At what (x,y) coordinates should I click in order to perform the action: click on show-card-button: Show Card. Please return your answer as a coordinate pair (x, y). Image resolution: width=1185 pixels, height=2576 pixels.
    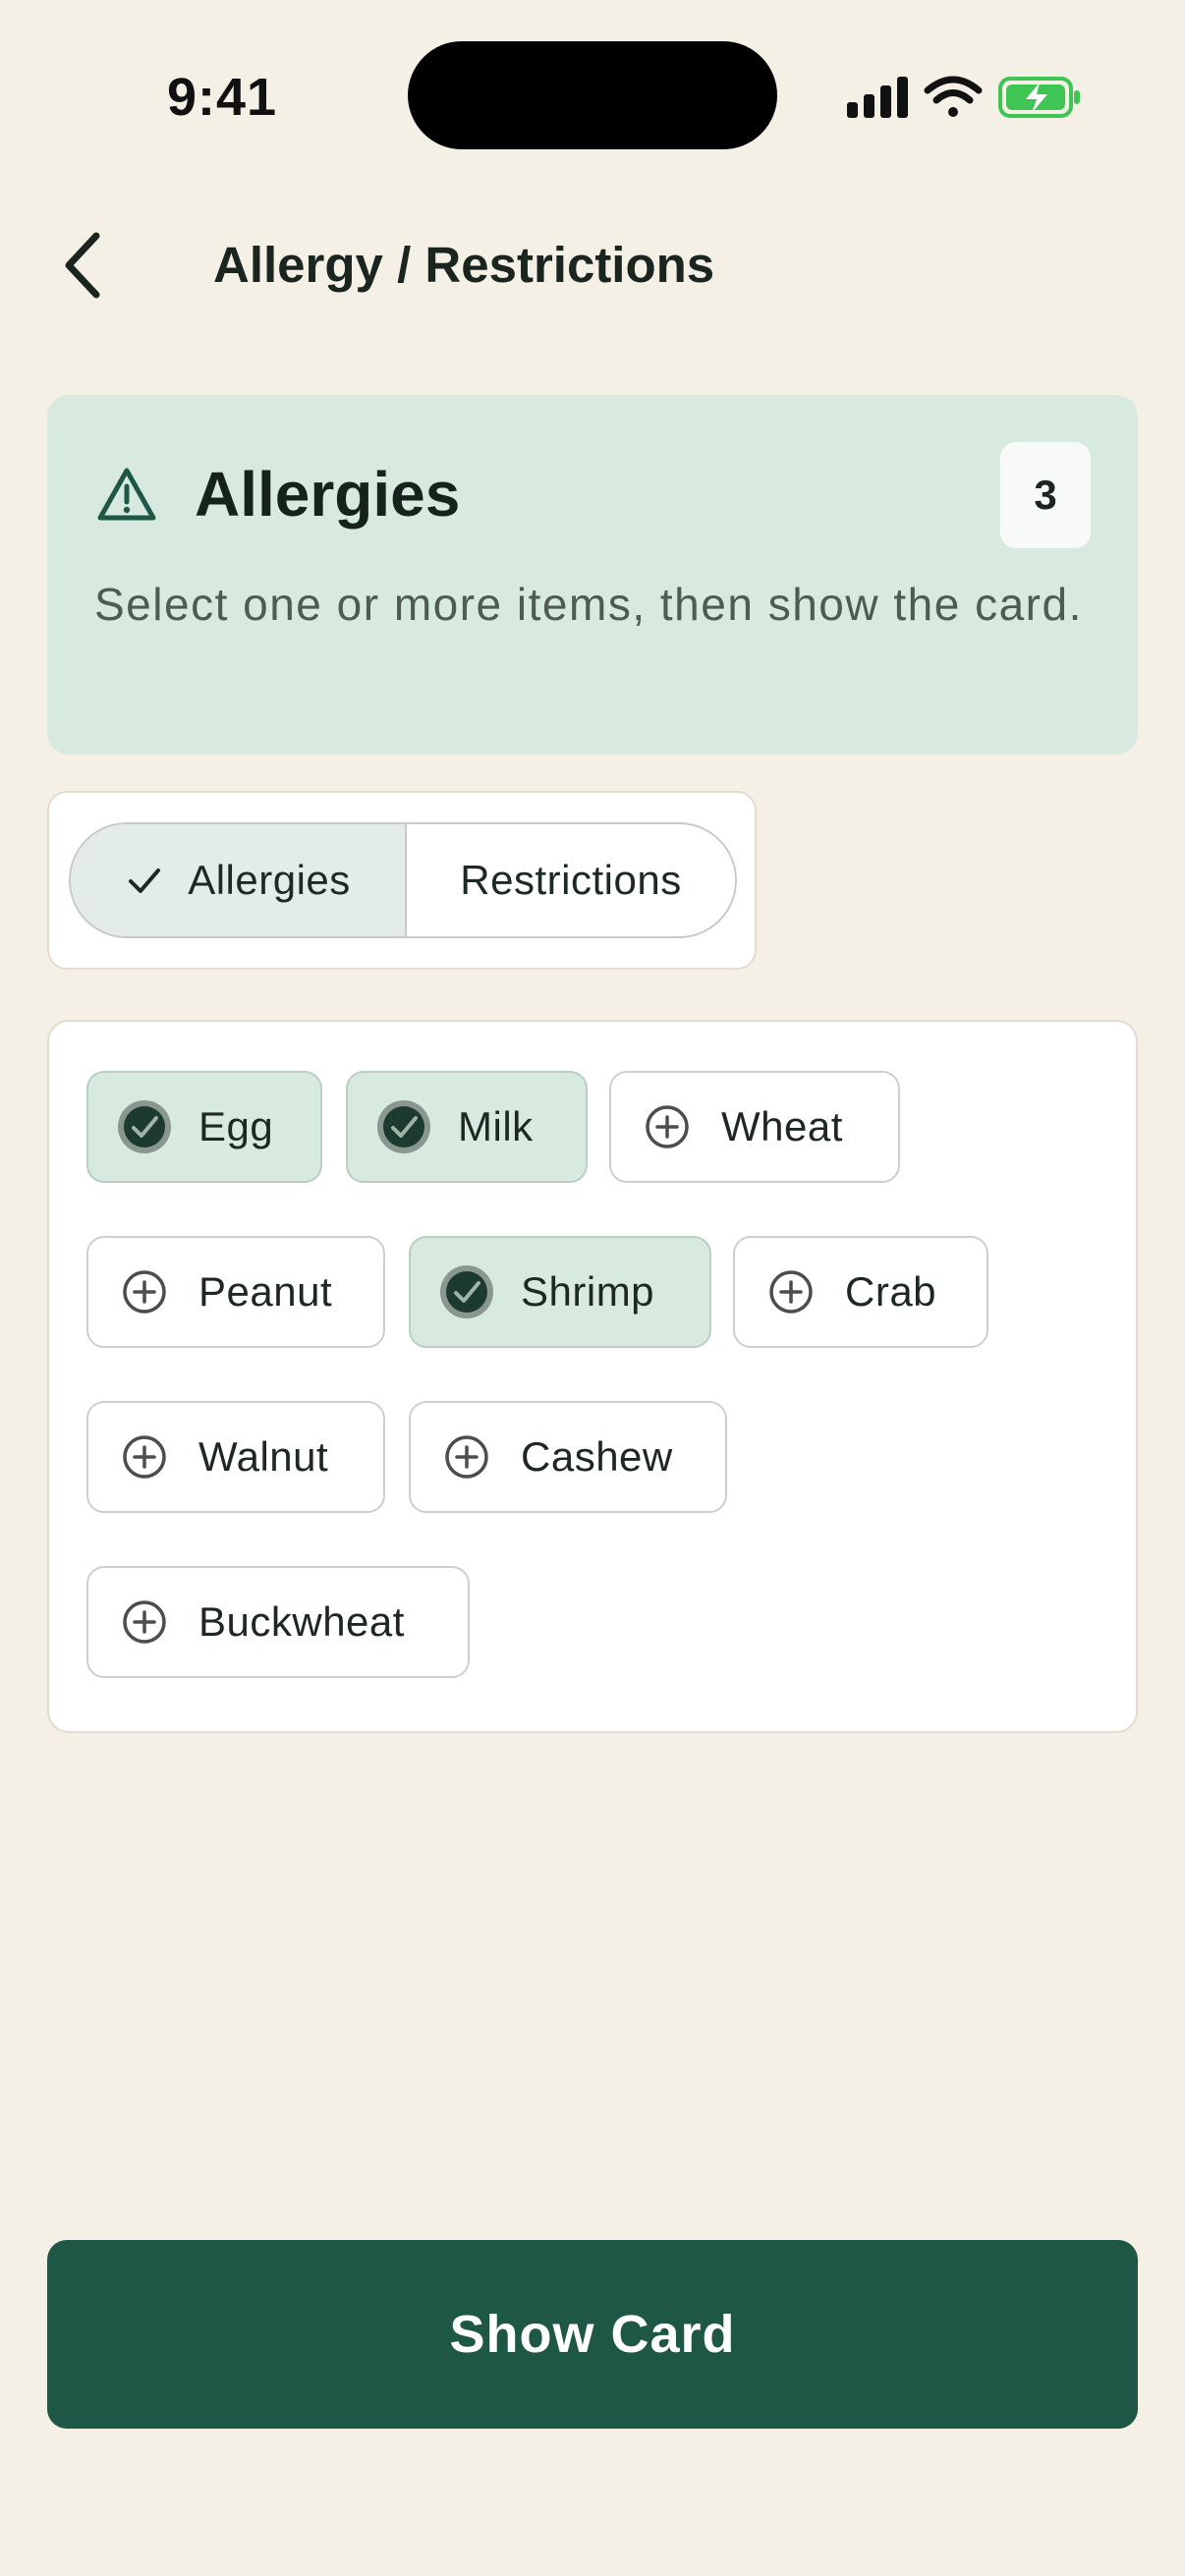
    Looking at the image, I should click on (592, 2334).